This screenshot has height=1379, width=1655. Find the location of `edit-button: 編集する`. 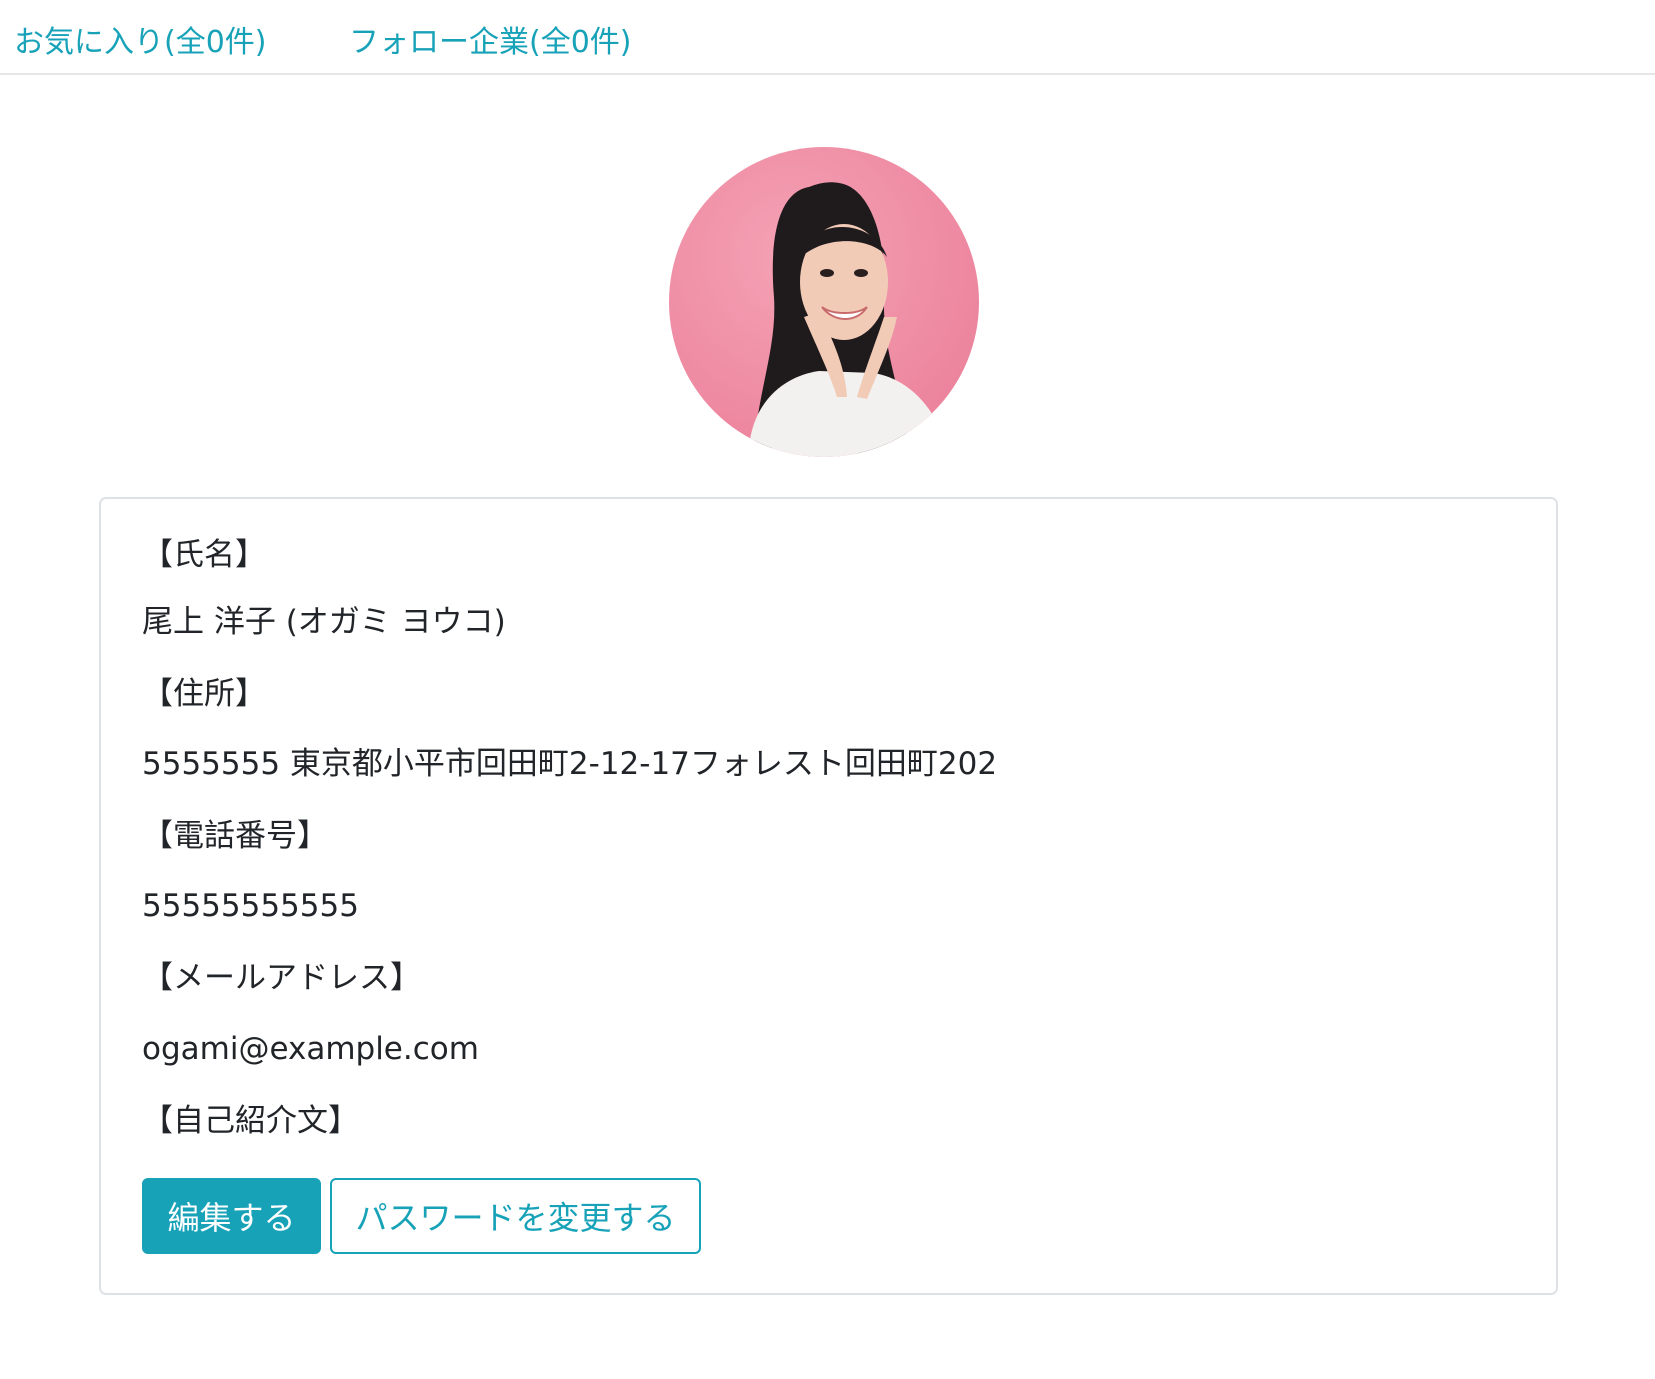

edit-button: 編集する is located at coordinates (231, 1216).